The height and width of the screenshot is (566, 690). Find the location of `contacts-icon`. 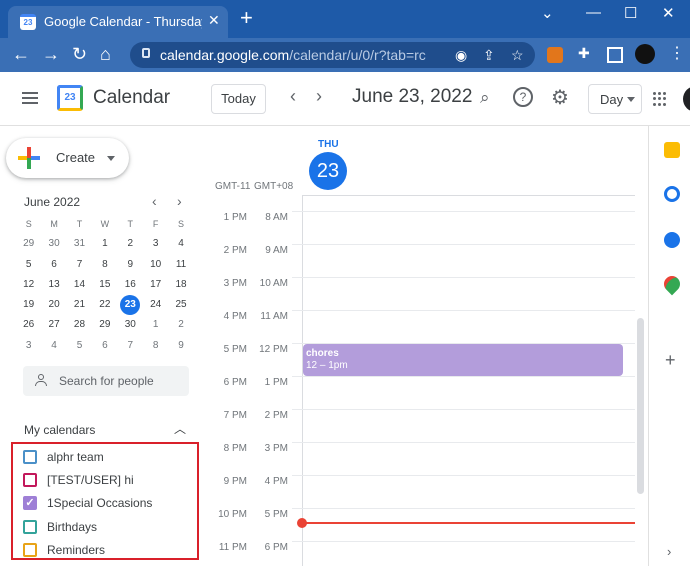

contacts-icon is located at coordinates (672, 240).